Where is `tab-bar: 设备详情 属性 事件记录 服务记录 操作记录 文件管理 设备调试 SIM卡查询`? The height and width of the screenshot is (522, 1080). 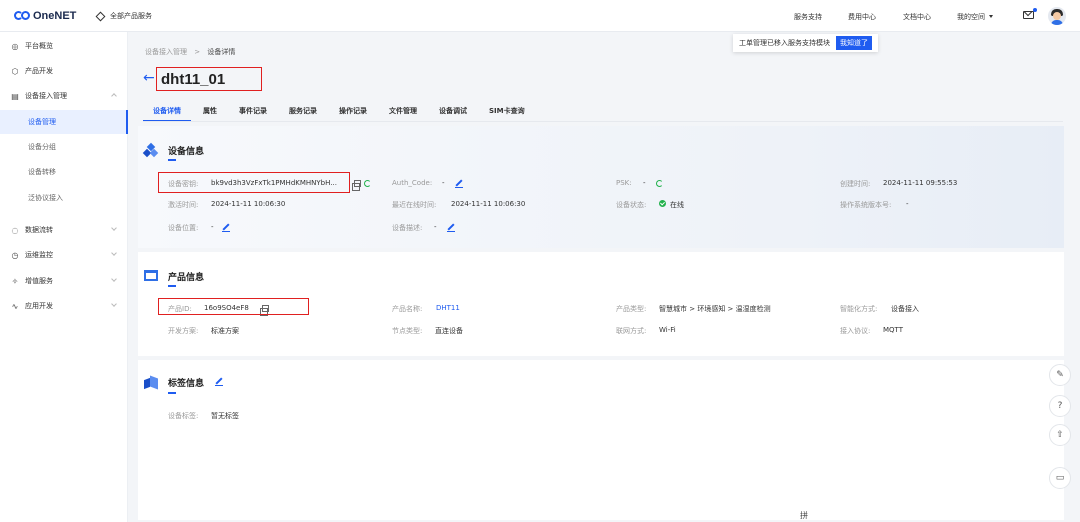
tab-bar: 设备详情 属性 事件记录 服务记录 操作记录 文件管理 设备调试 SIM卡查询 is located at coordinates (345, 112).